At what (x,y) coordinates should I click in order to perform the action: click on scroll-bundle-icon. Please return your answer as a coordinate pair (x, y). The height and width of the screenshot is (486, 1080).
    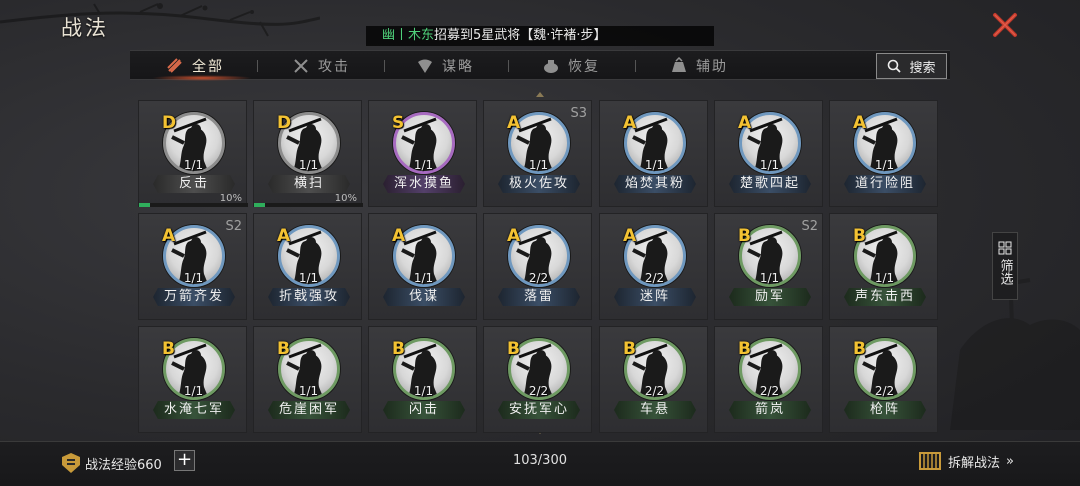
    Looking at the image, I should click on (930, 461).